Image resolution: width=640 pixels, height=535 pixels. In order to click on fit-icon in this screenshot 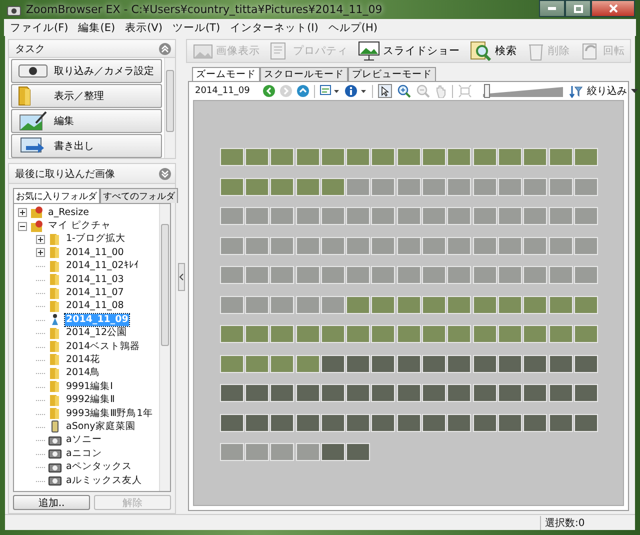, I will do `click(465, 91)`.